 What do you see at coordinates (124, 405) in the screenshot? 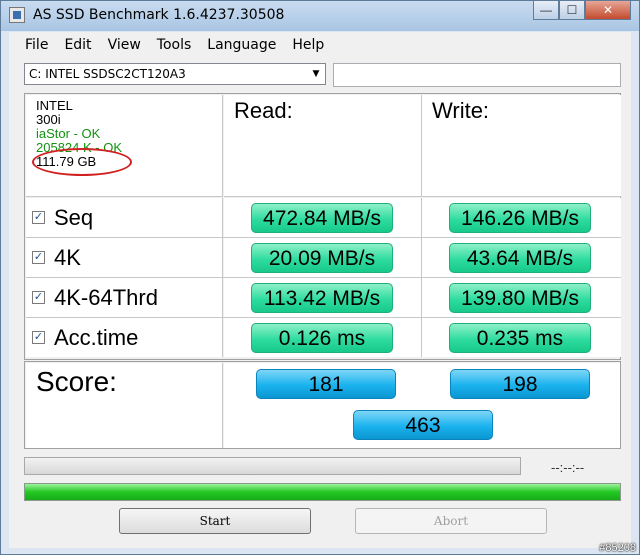
I see `score-label-cell: Score:` at bounding box center [124, 405].